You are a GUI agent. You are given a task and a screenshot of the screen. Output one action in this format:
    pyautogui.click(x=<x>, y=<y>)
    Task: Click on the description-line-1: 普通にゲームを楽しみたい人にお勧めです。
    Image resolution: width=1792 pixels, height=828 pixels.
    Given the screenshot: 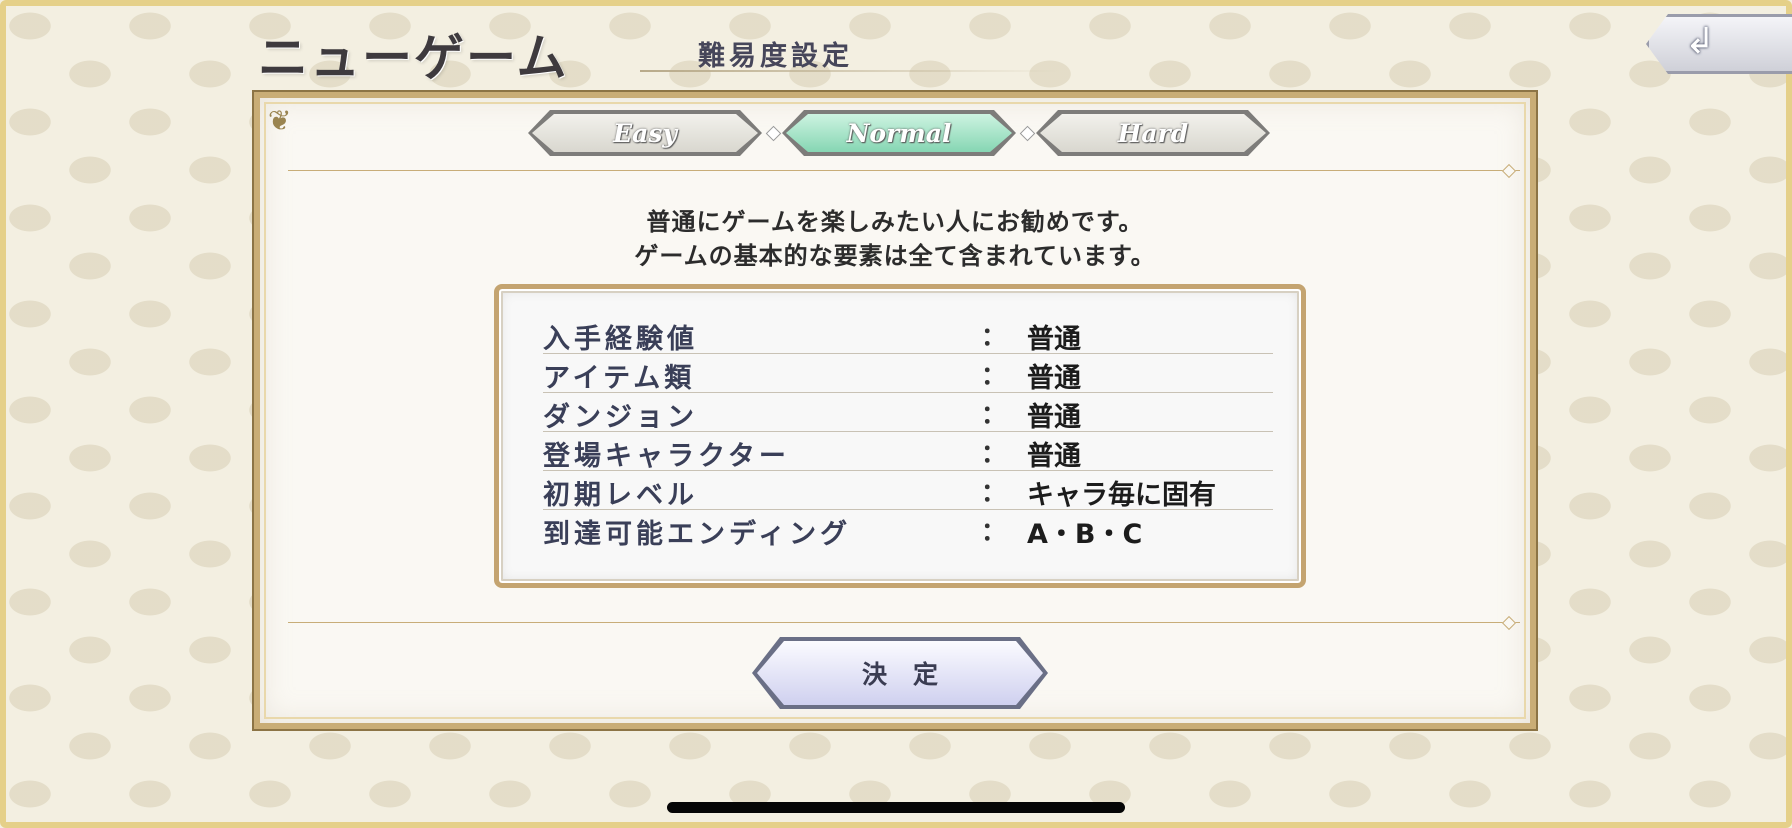 What is the action you would take?
    pyautogui.click(x=895, y=222)
    